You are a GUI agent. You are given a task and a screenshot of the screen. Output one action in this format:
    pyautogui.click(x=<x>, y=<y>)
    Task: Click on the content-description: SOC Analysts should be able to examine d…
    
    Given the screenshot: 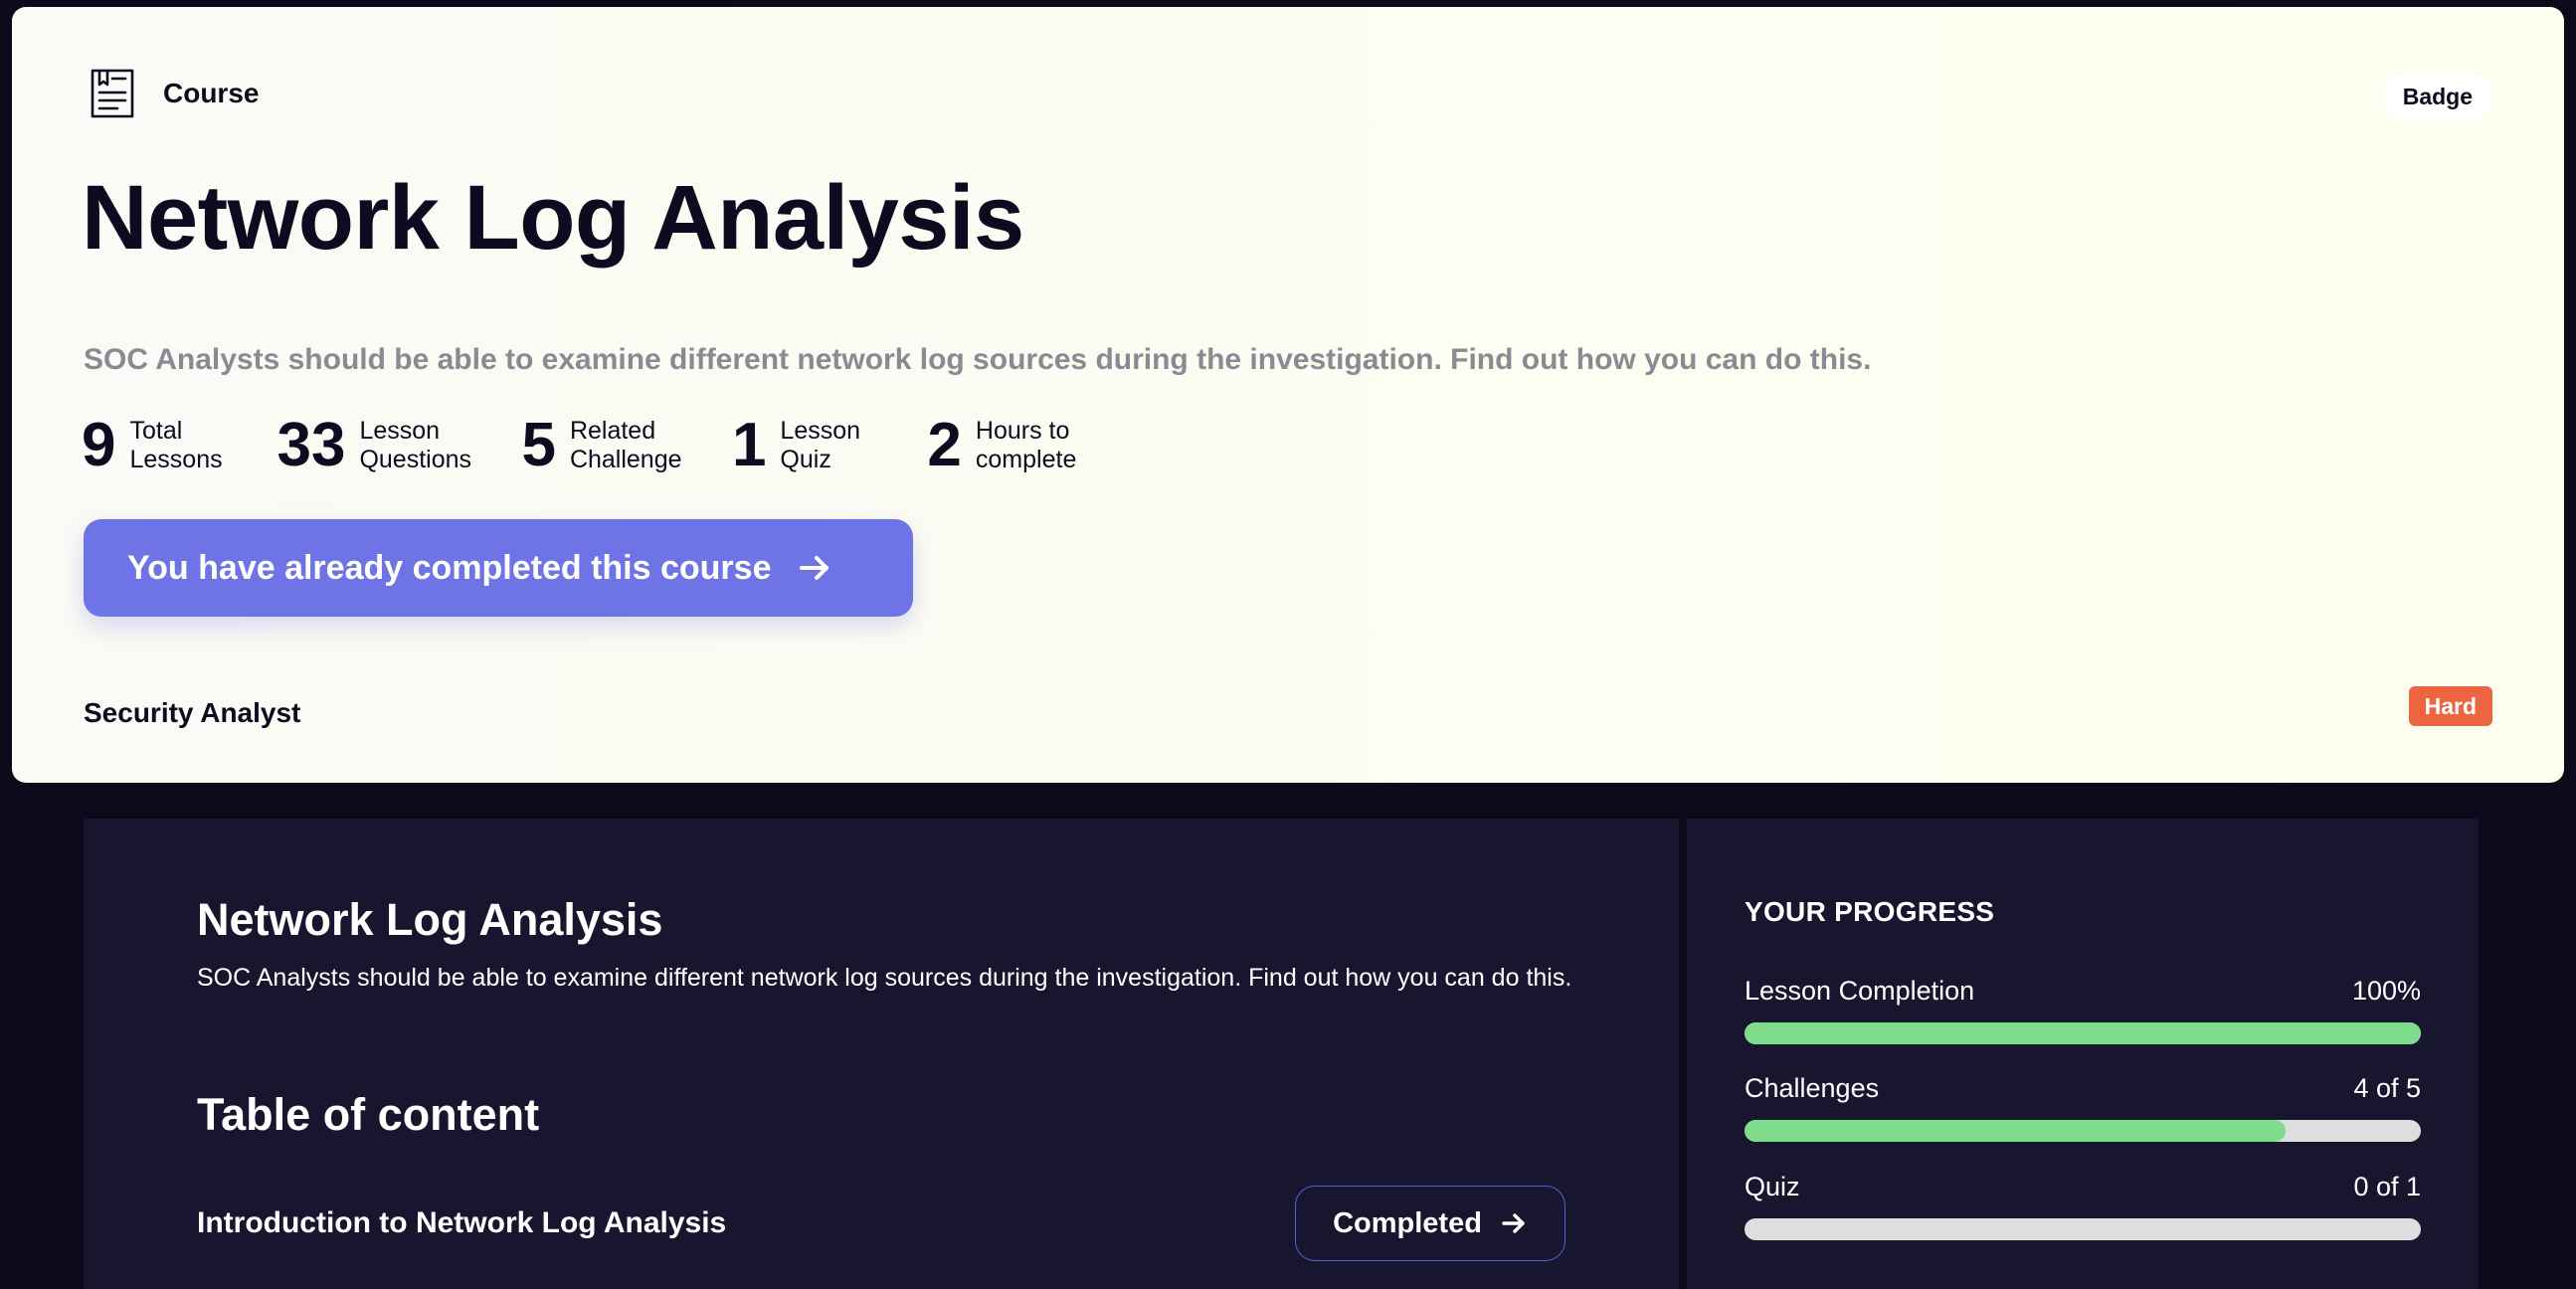 What is the action you would take?
    pyautogui.click(x=884, y=978)
    